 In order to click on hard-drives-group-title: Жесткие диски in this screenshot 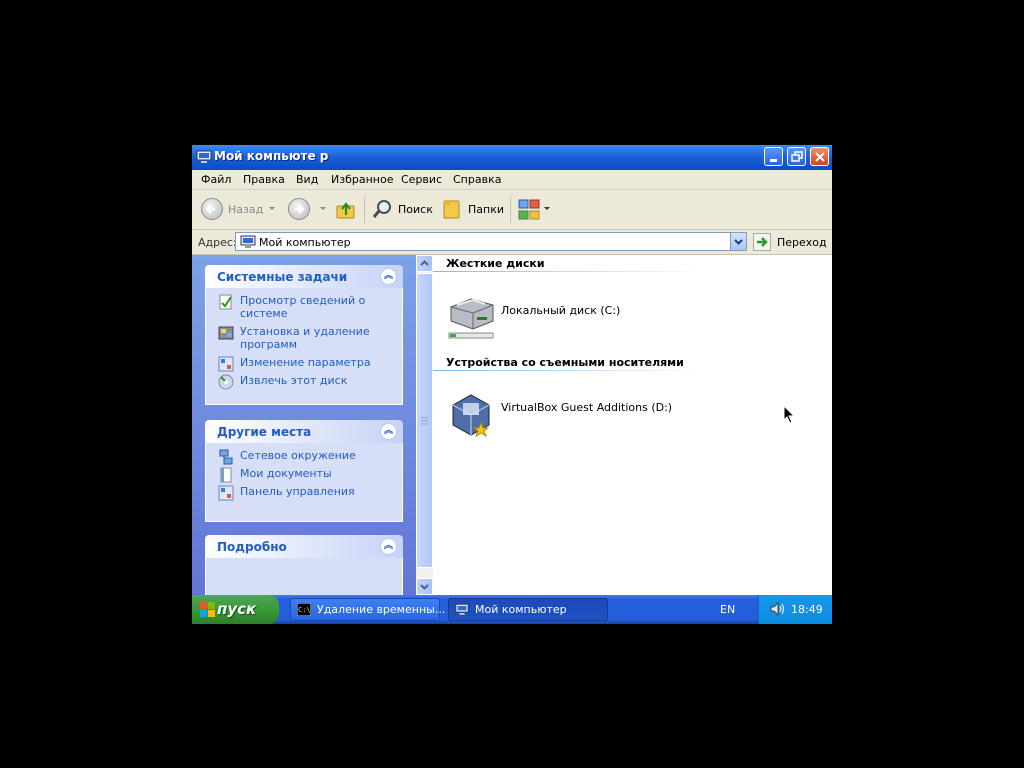, I will do `click(495, 263)`.